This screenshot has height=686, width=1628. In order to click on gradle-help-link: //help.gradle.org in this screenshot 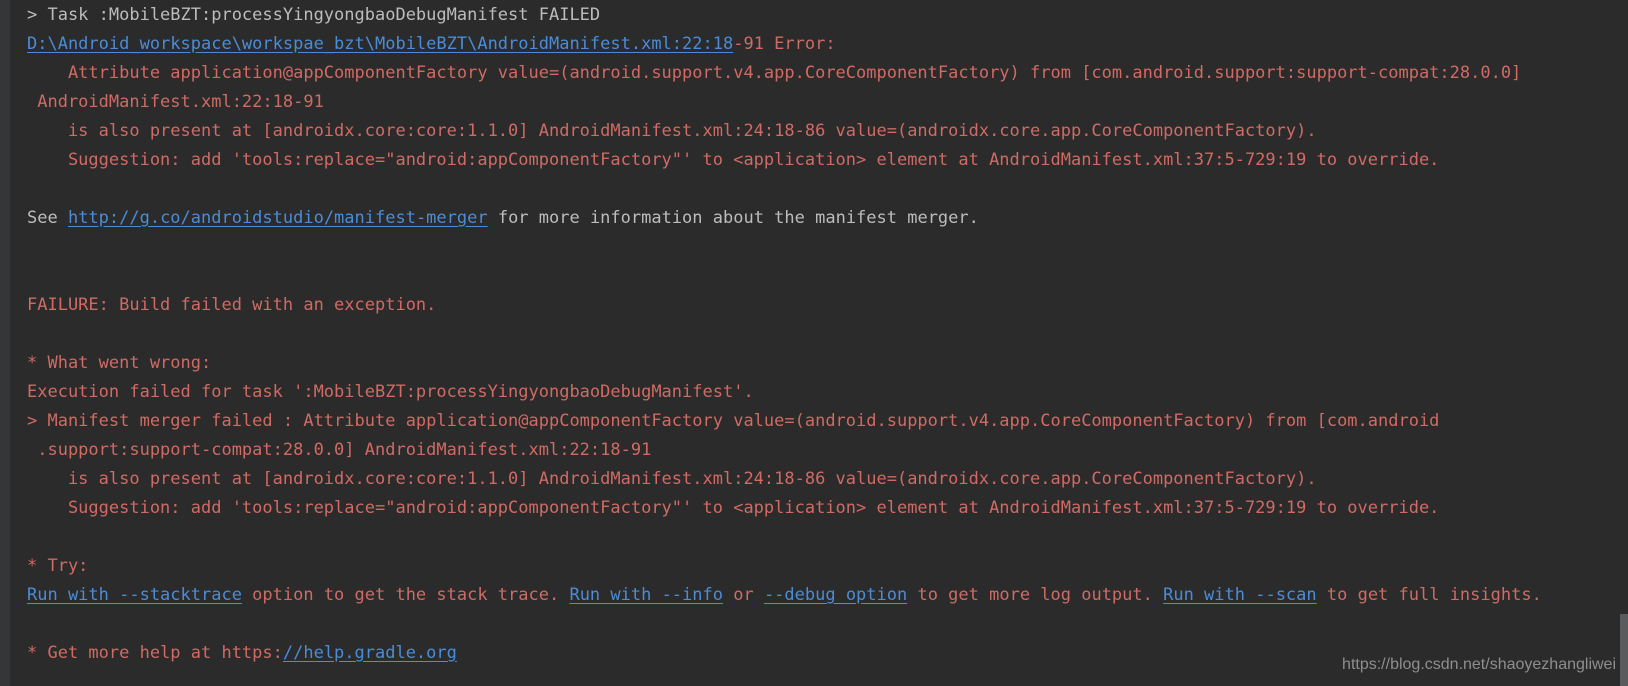, I will do `click(370, 653)`.